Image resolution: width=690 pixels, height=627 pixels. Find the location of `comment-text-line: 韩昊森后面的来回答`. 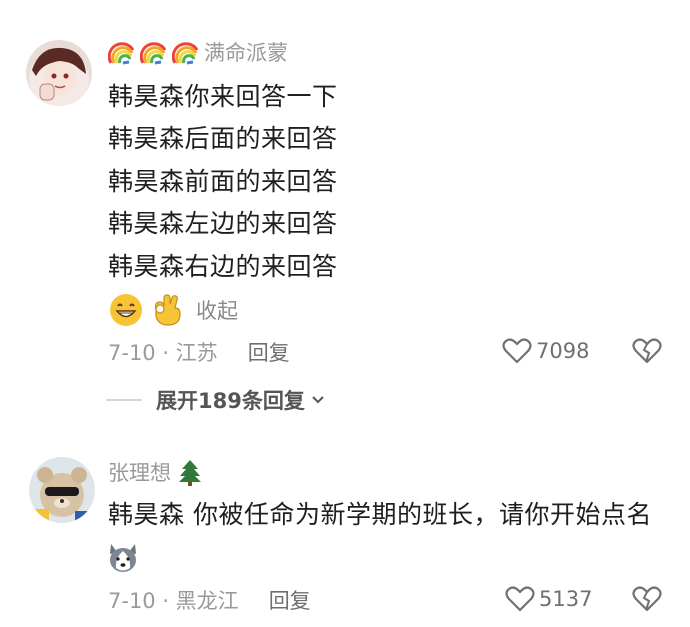

comment-text-line: 韩昊森后面的来回答 is located at coordinates (223, 138).